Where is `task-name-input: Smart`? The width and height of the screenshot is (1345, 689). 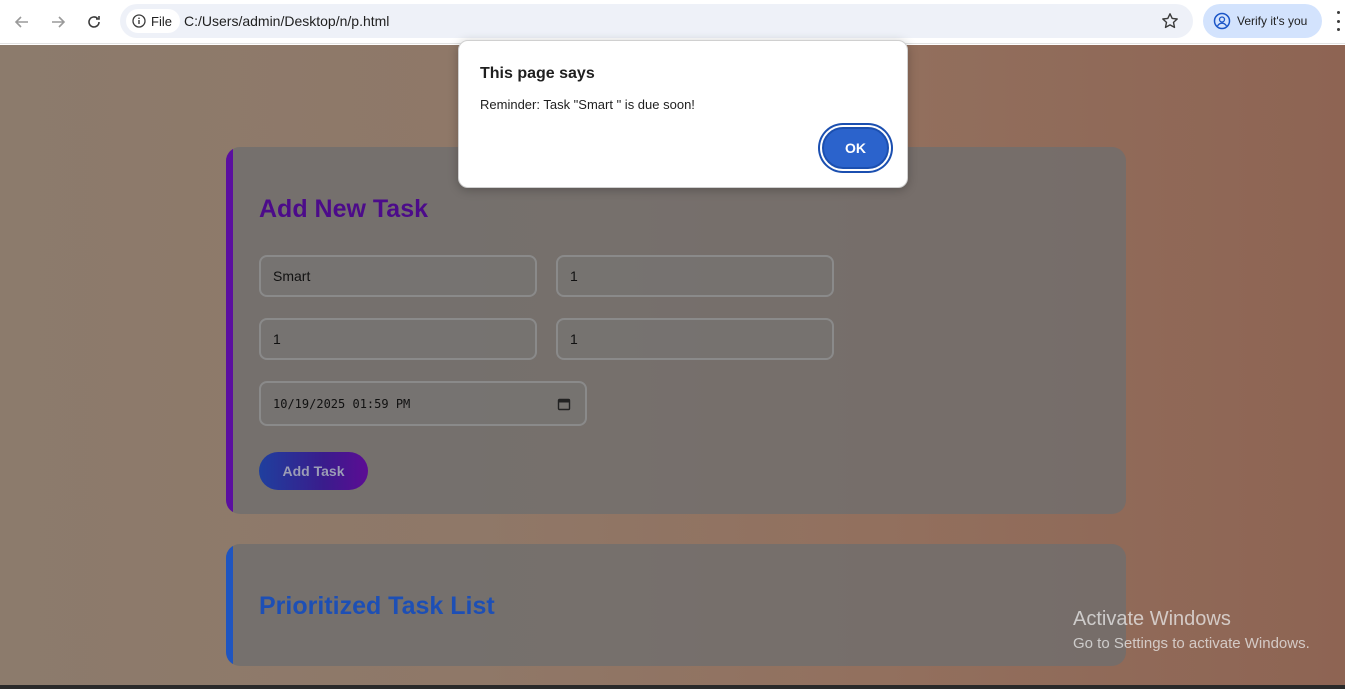 task-name-input: Smart is located at coordinates (398, 276).